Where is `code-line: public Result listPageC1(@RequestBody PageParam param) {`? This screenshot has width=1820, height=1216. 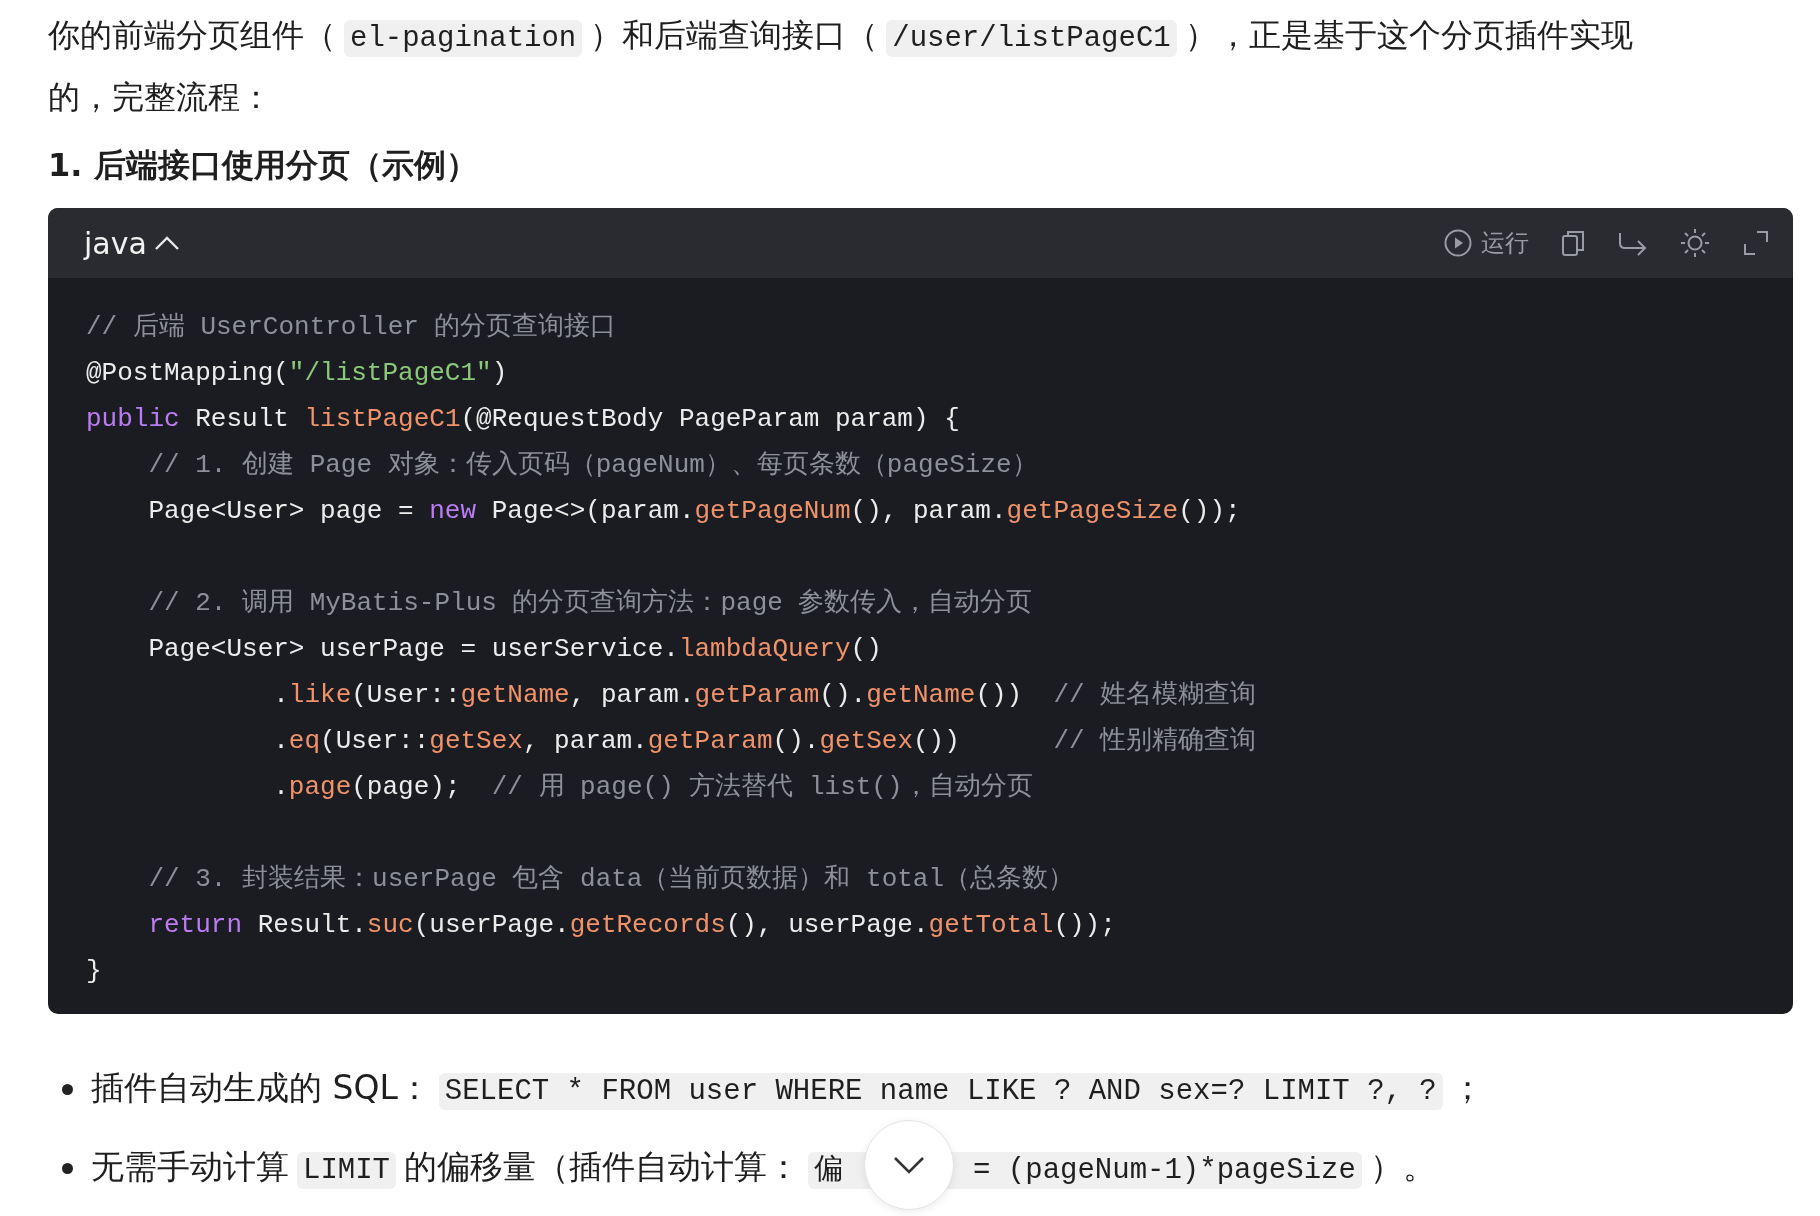
code-line: public Result listPageC1(@RequestBody PageParam param) { is located at coordinates (523, 419).